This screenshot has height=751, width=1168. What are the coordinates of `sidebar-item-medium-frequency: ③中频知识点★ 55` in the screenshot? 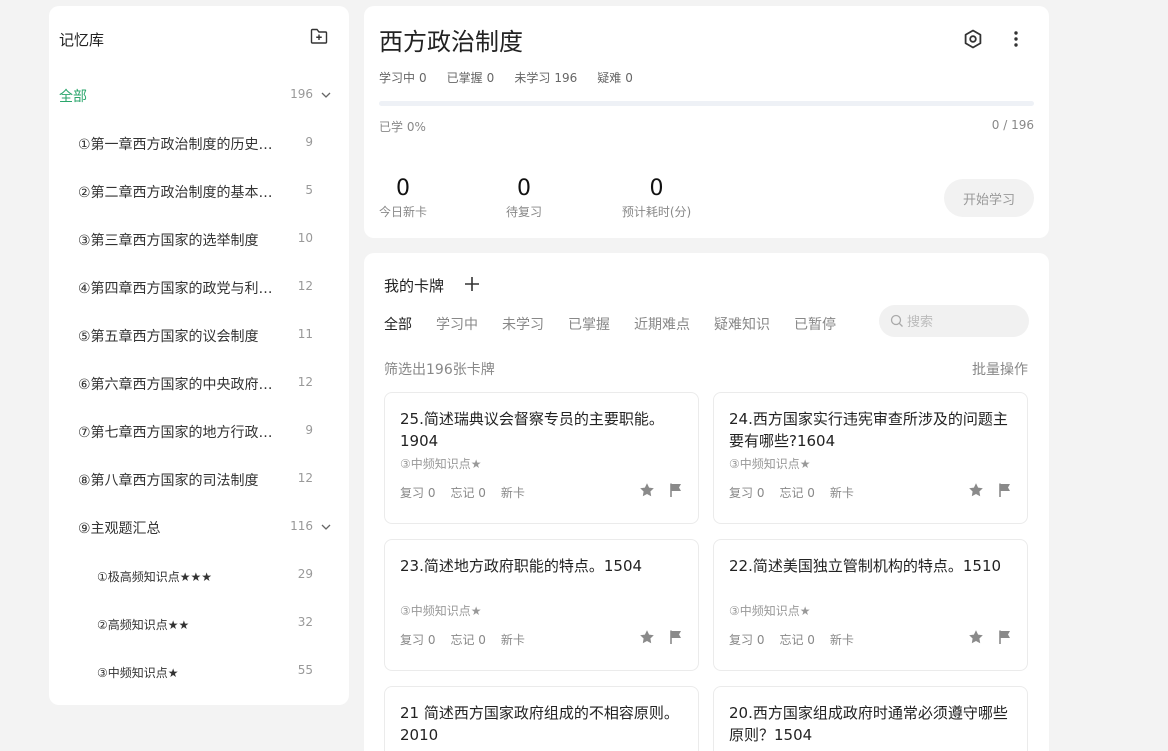 It's located at (199, 671).